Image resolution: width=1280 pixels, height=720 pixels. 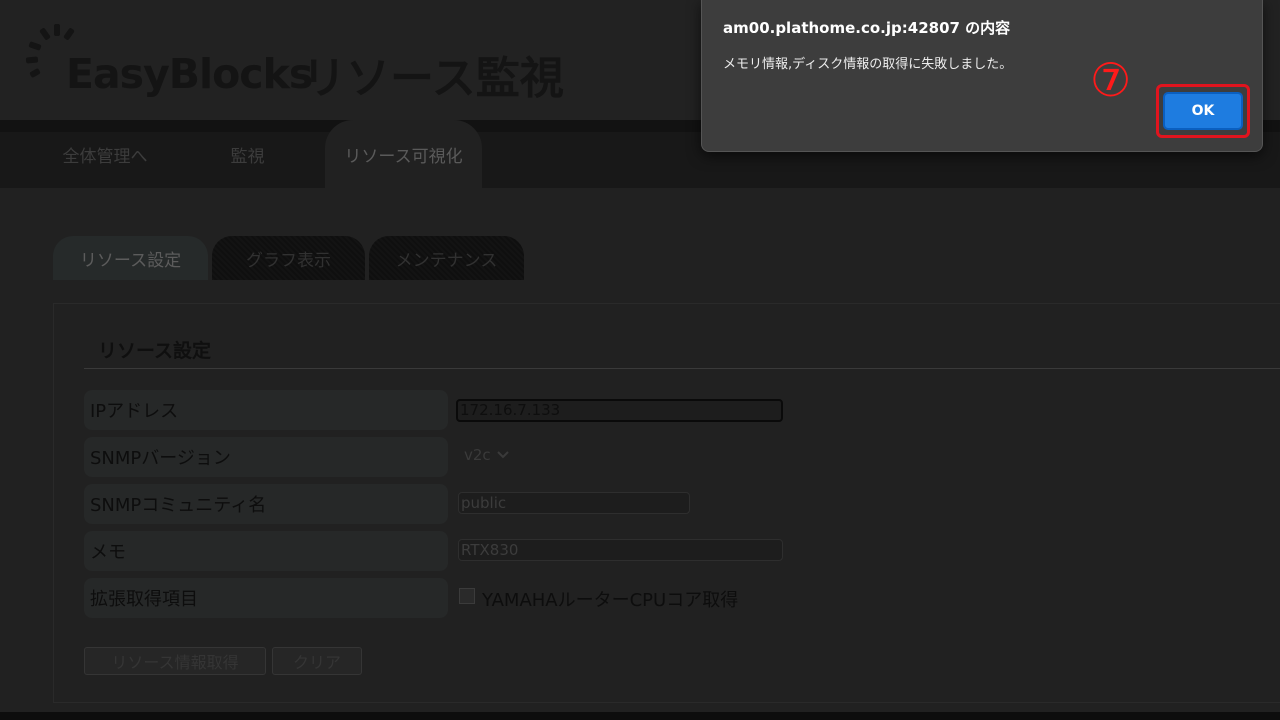 I want to click on ok-button: OK, so click(x=1203, y=111).